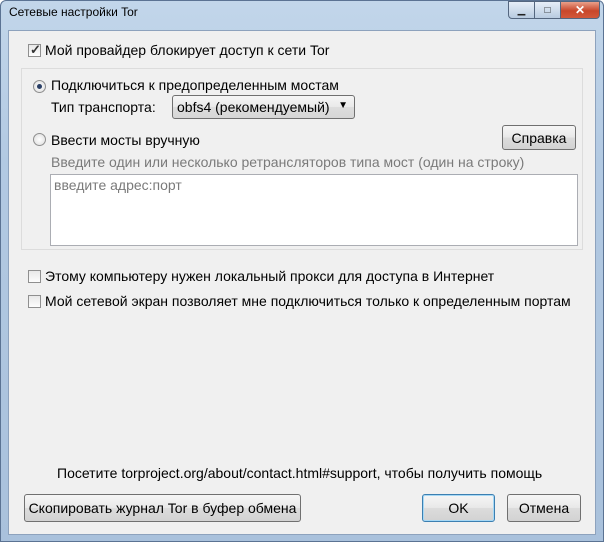  I want to click on maximize-button: □, so click(547, 10).